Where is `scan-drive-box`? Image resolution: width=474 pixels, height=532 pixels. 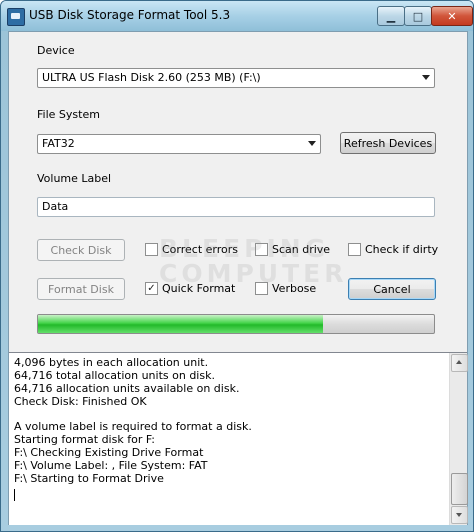
scan-drive-box is located at coordinates (261, 249).